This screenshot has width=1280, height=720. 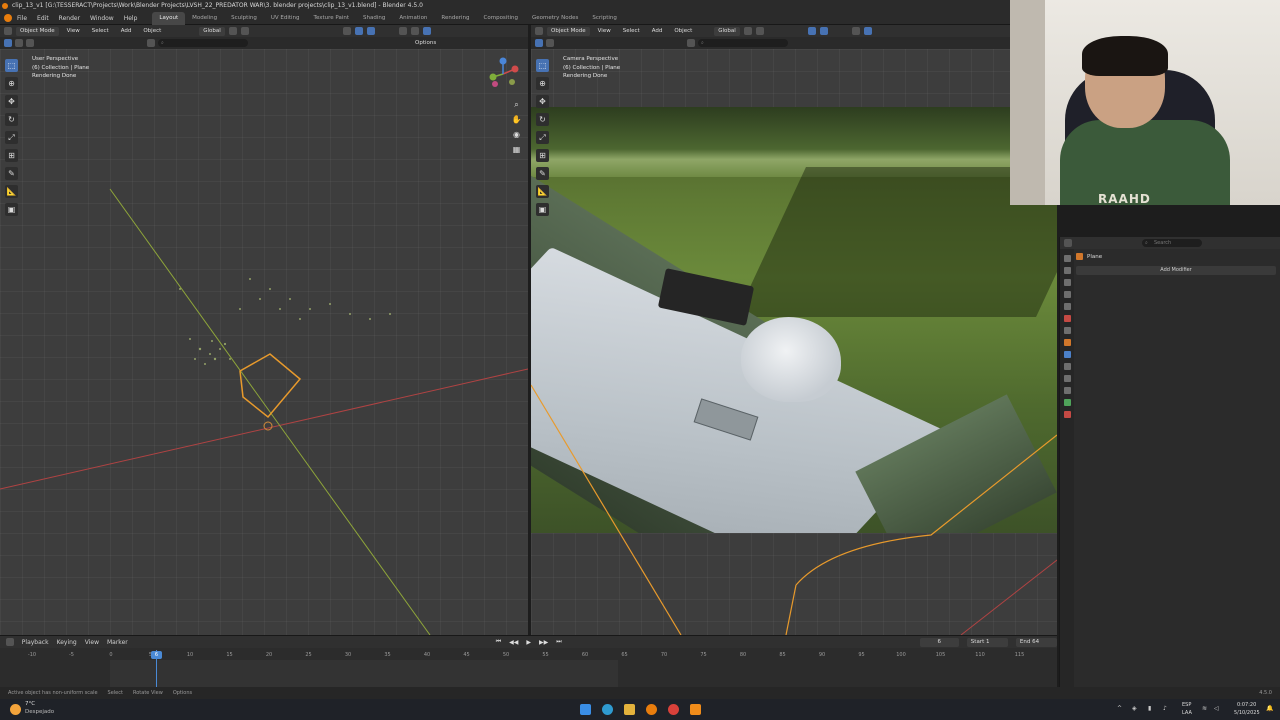 I want to click on collection-tab-icon, so click(x=1067, y=330).